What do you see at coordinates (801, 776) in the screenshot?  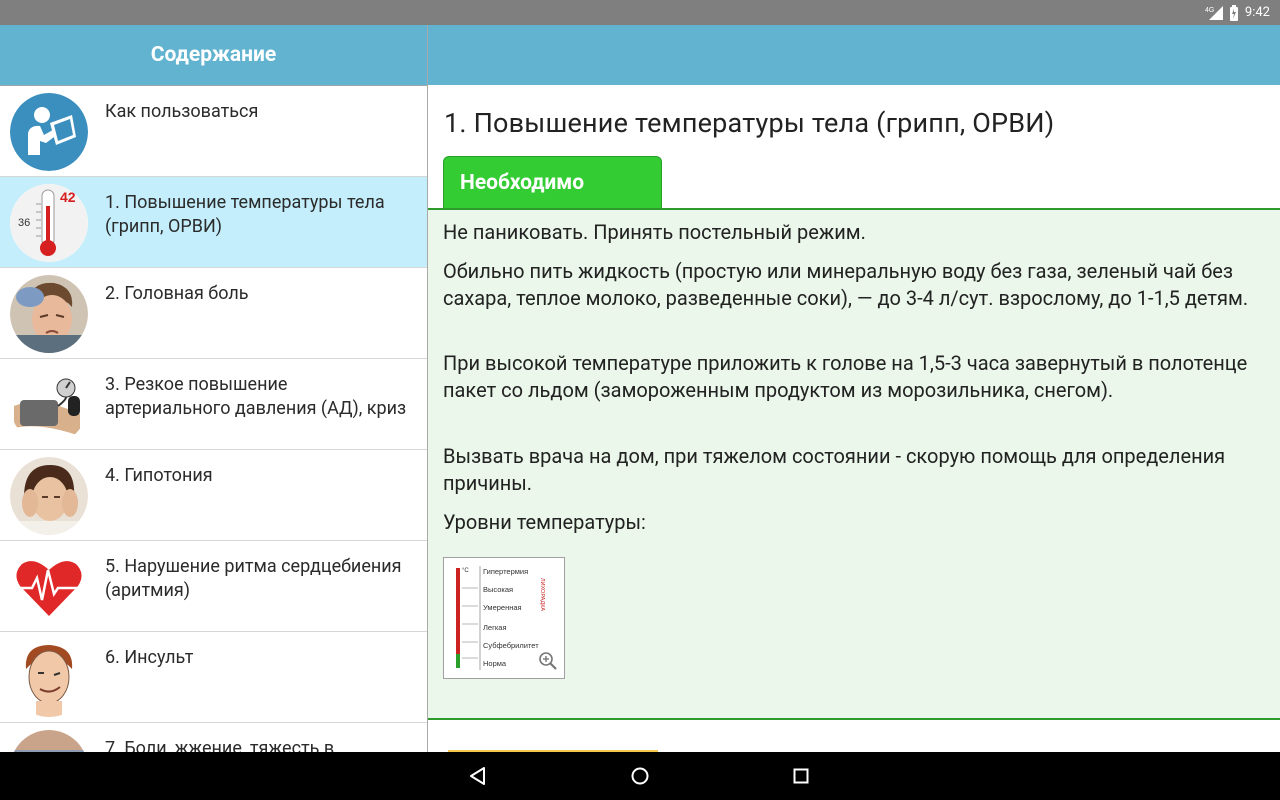 I see `recents-icon` at bounding box center [801, 776].